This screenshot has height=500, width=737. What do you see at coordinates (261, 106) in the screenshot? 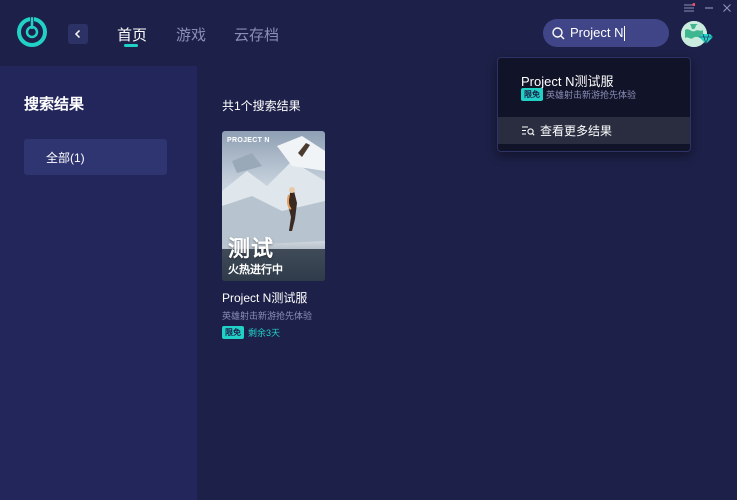
I see `result-count: 共1个搜索结果` at bounding box center [261, 106].